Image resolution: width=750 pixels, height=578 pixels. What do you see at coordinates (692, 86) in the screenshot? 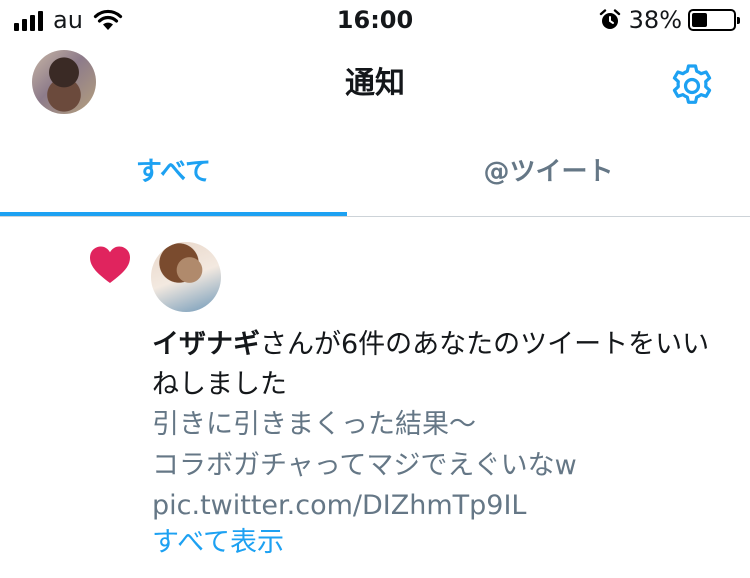
I see `gear-icon` at bounding box center [692, 86].